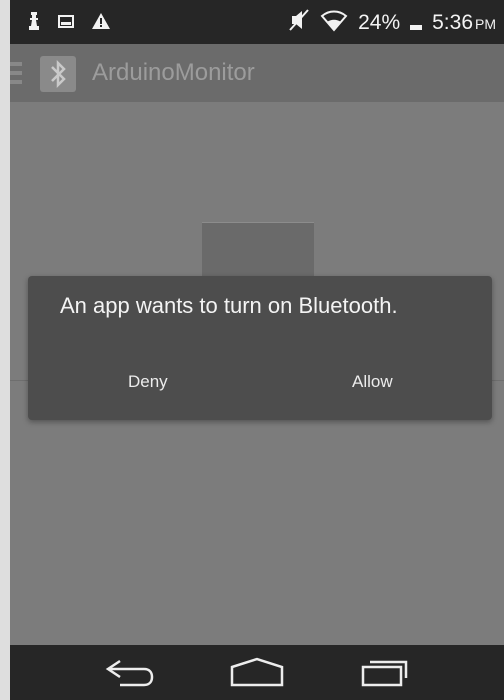 The width and height of the screenshot is (504, 700). What do you see at coordinates (148, 382) in the screenshot?
I see `deny-button: Deny` at bounding box center [148, 382].